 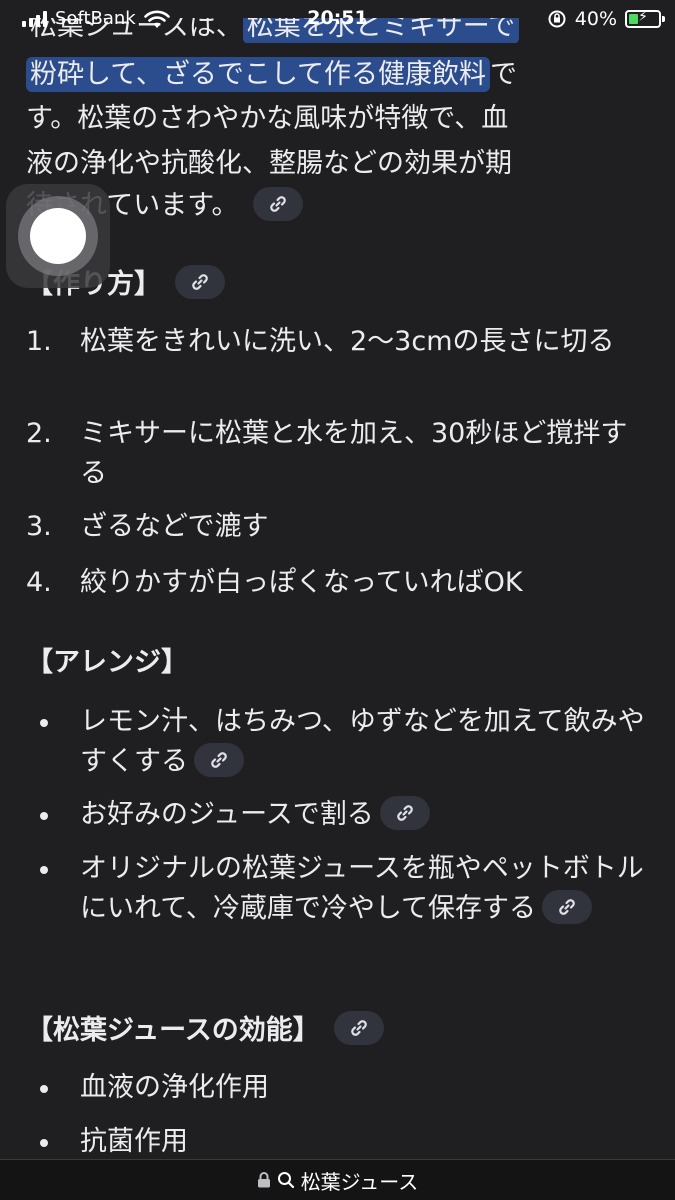 I want to click on status-right: 40% ⚡, so click(x=606, y=19).